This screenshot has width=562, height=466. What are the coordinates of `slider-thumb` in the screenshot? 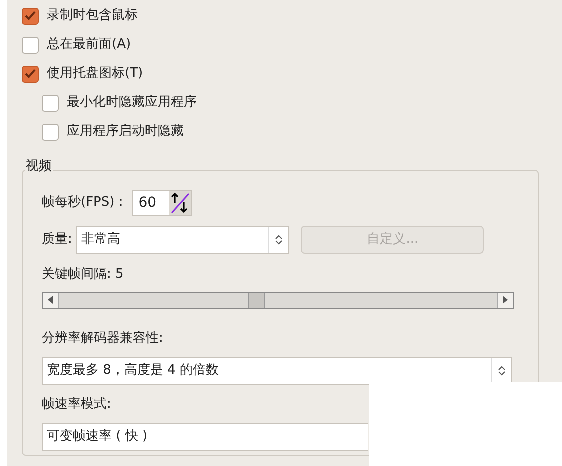 It's located at (257, 300).